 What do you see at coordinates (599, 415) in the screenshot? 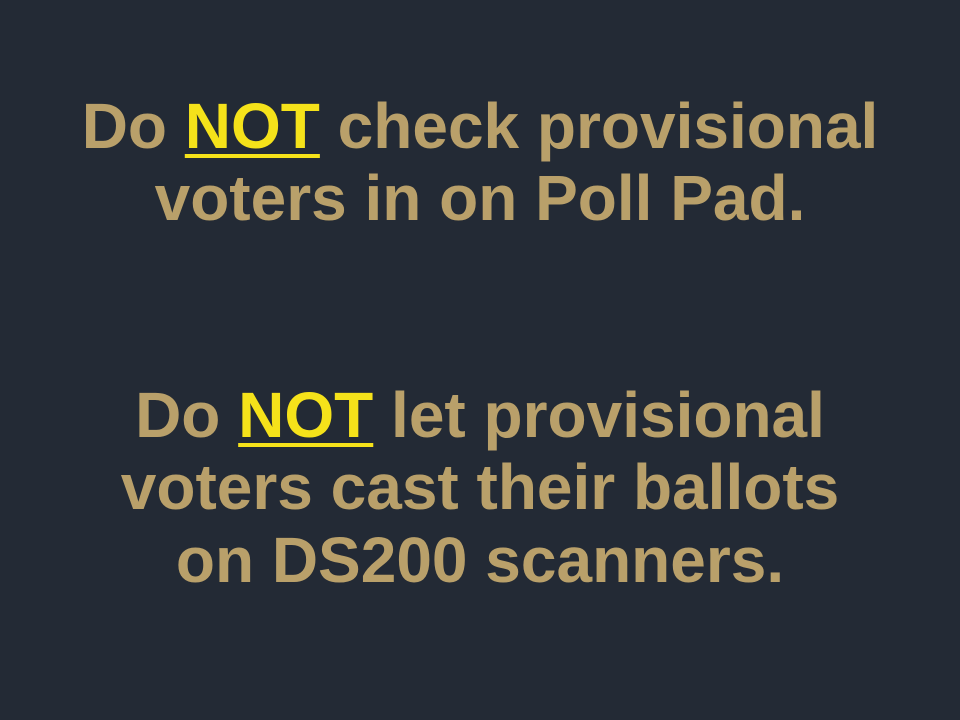
I see `text-fragment: let provisional` at bounding box center [599, 415].